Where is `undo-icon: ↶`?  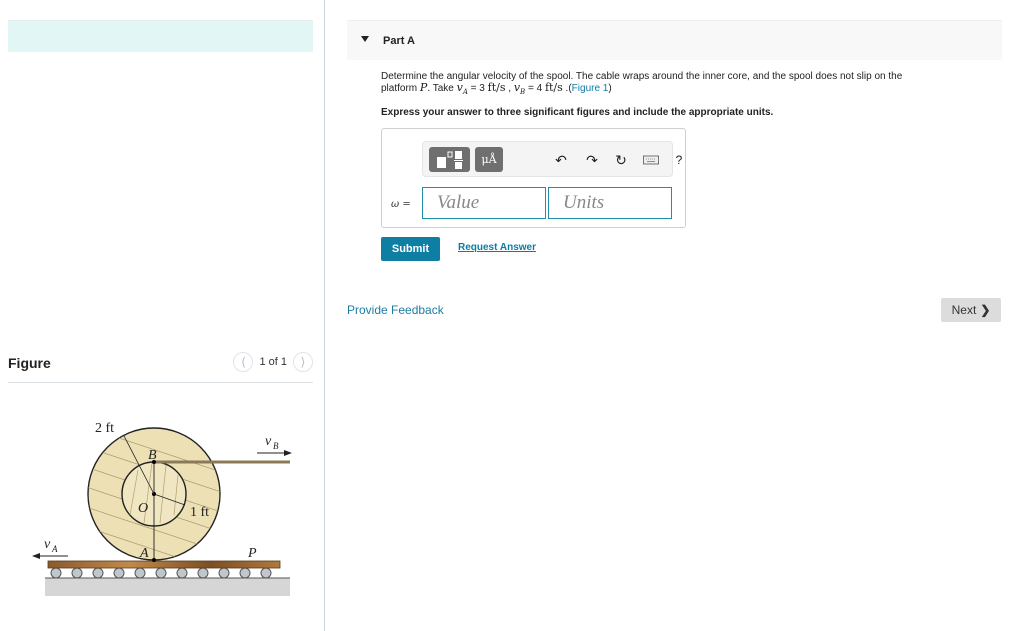 undo-icon: ↶ is located at coordinates (561, 160).